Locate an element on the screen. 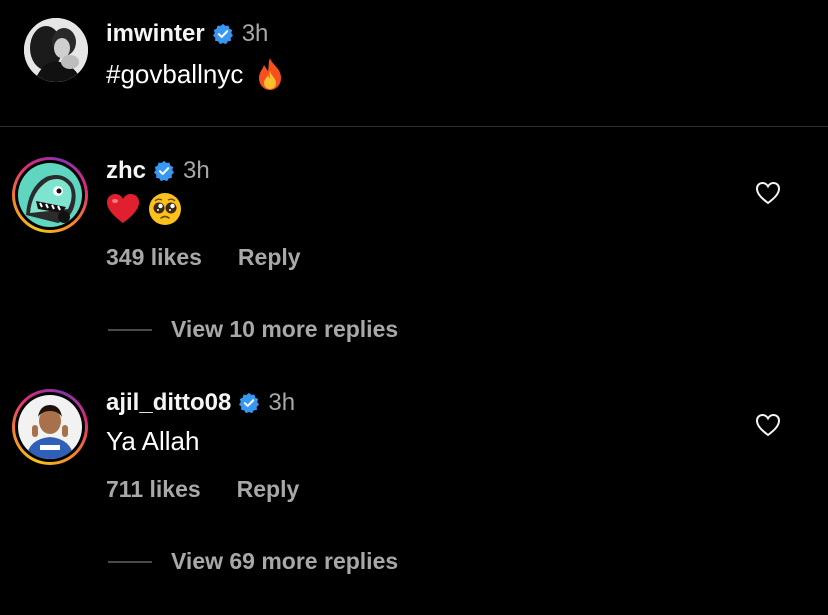 This screenshot has height=615, width=828. likes-count: 349 likes is located at coordinates (154, 257).